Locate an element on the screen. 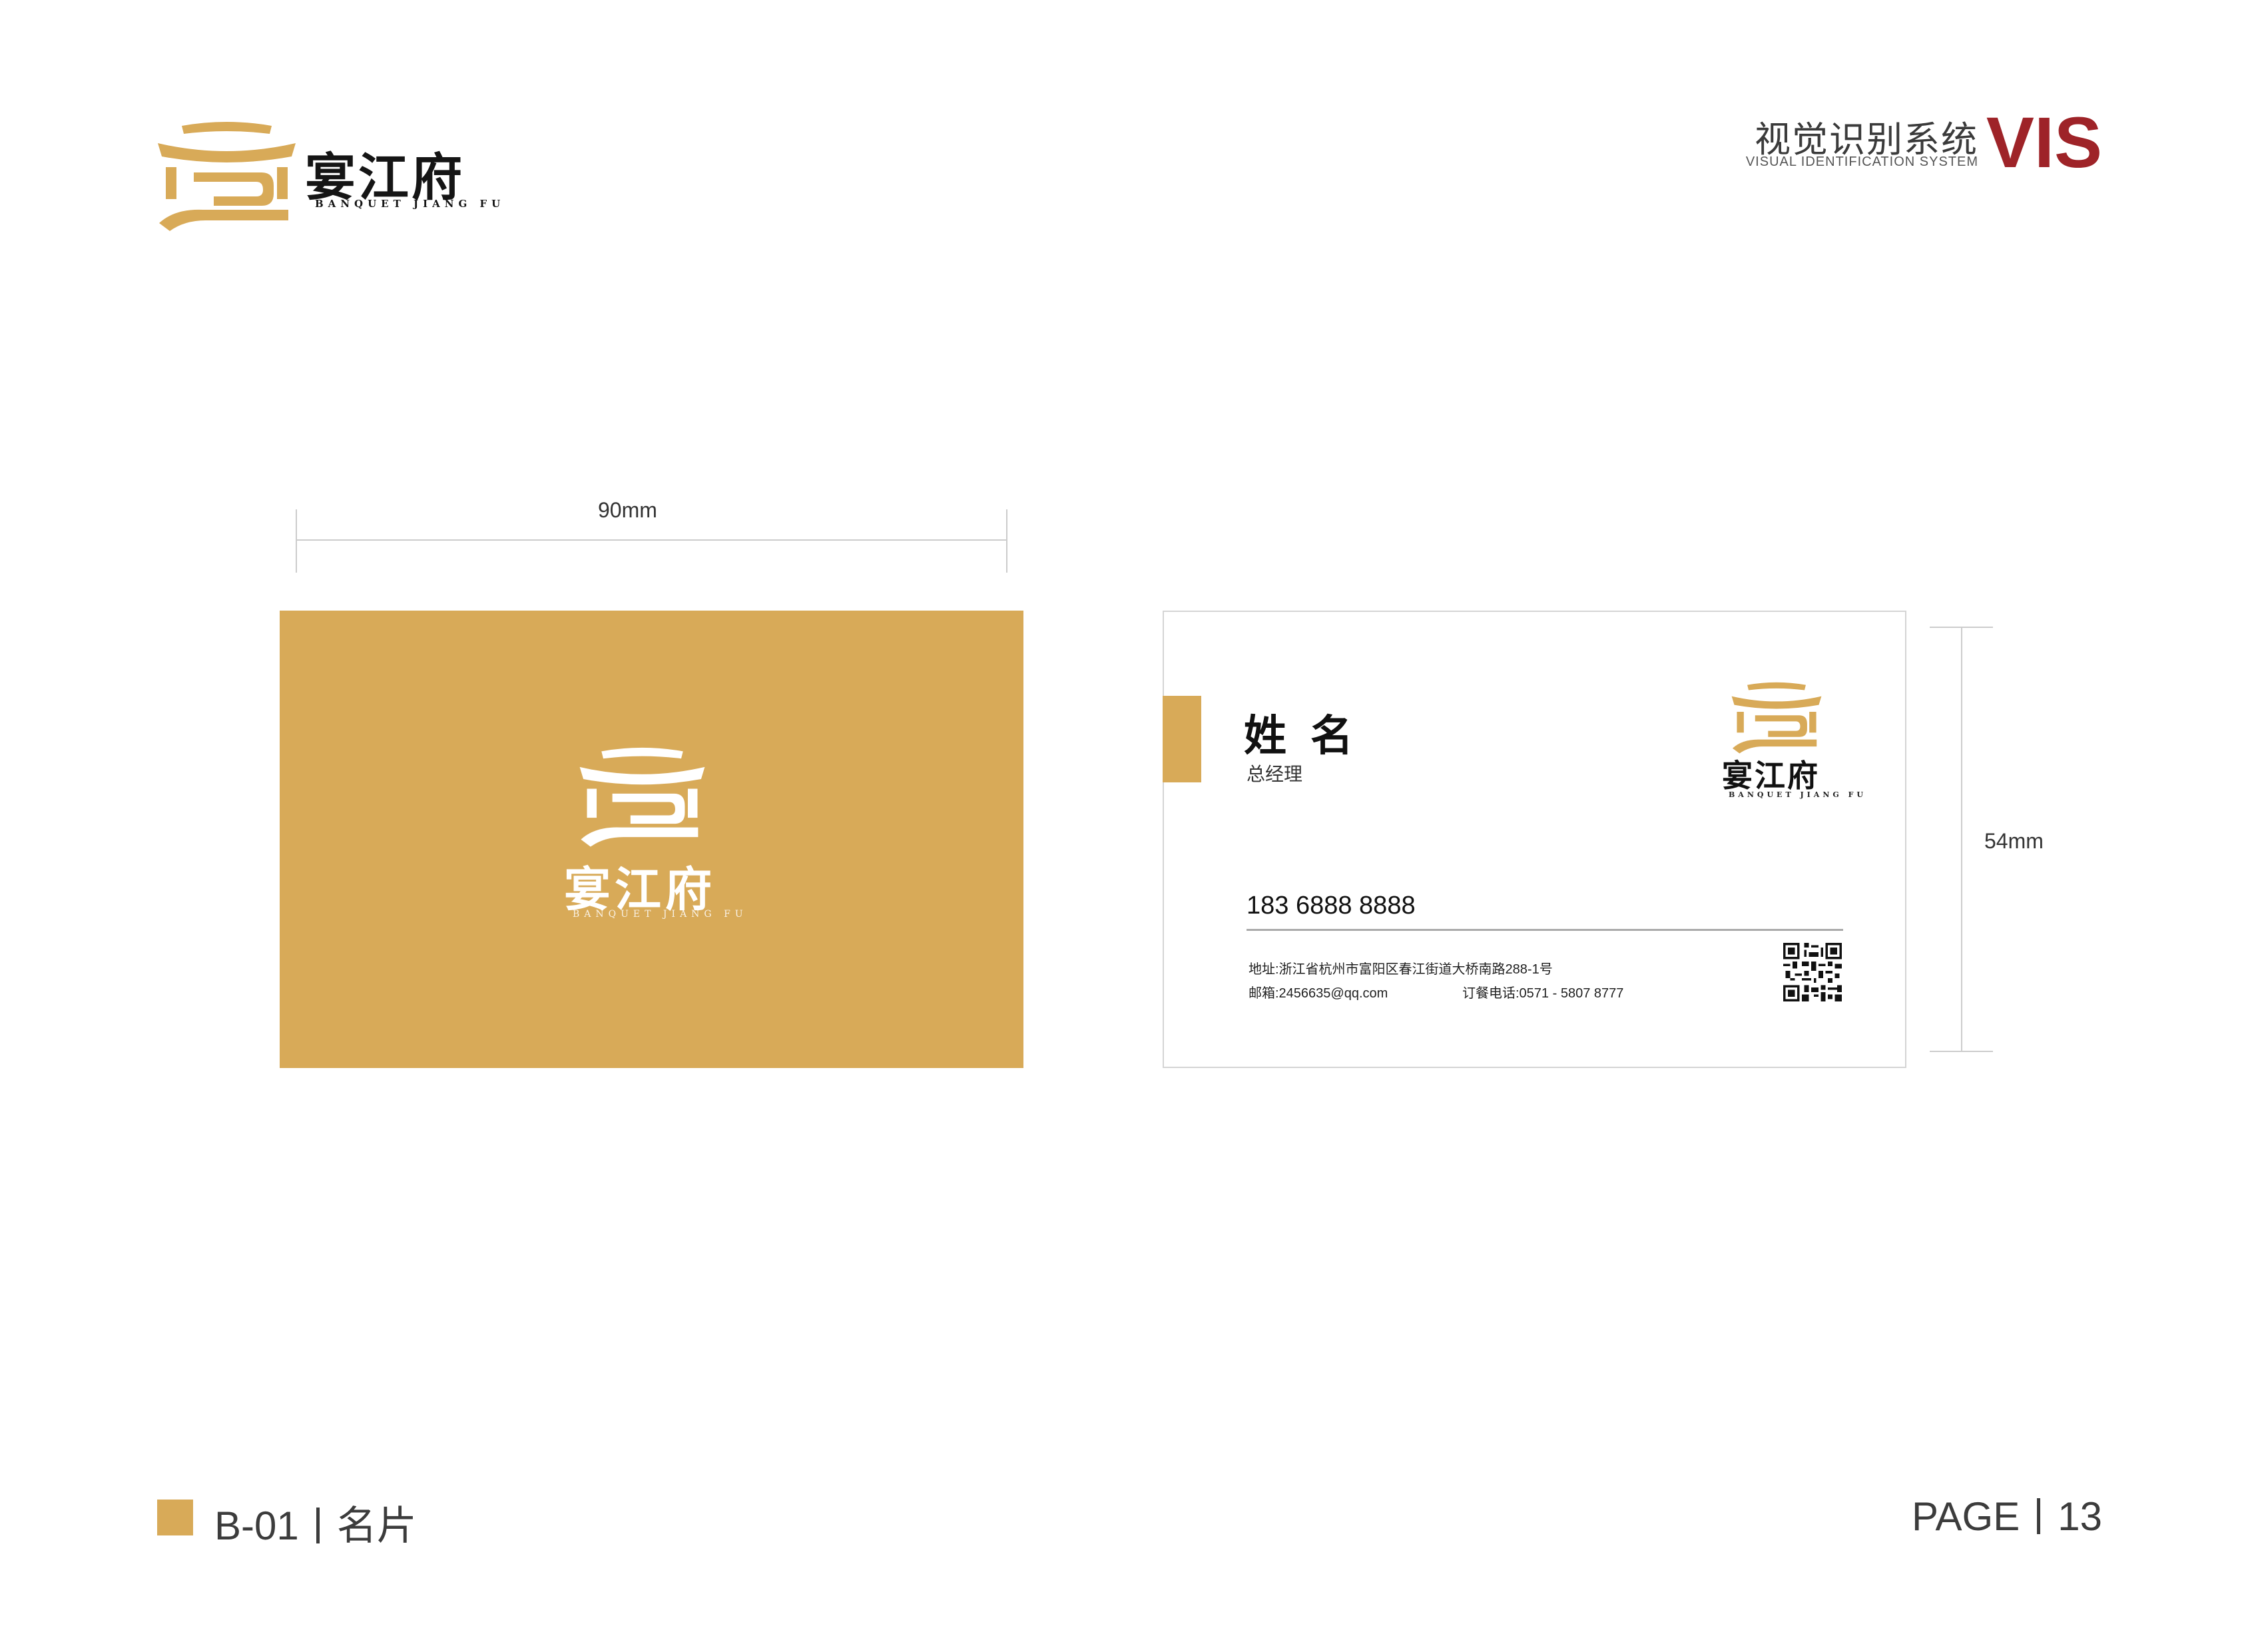 The width and height of the screenshot is (2242, 1652). email: 邮箱:2456635@qq.com is located at coordinates (1319, 993).